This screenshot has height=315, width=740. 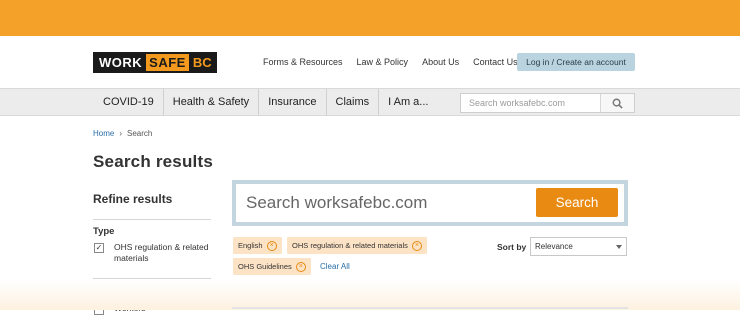 What do you see at coordinates (103, 133) in the screenshot?
I see `breadcrumb-home: Home` at bounding box center [103, 133].